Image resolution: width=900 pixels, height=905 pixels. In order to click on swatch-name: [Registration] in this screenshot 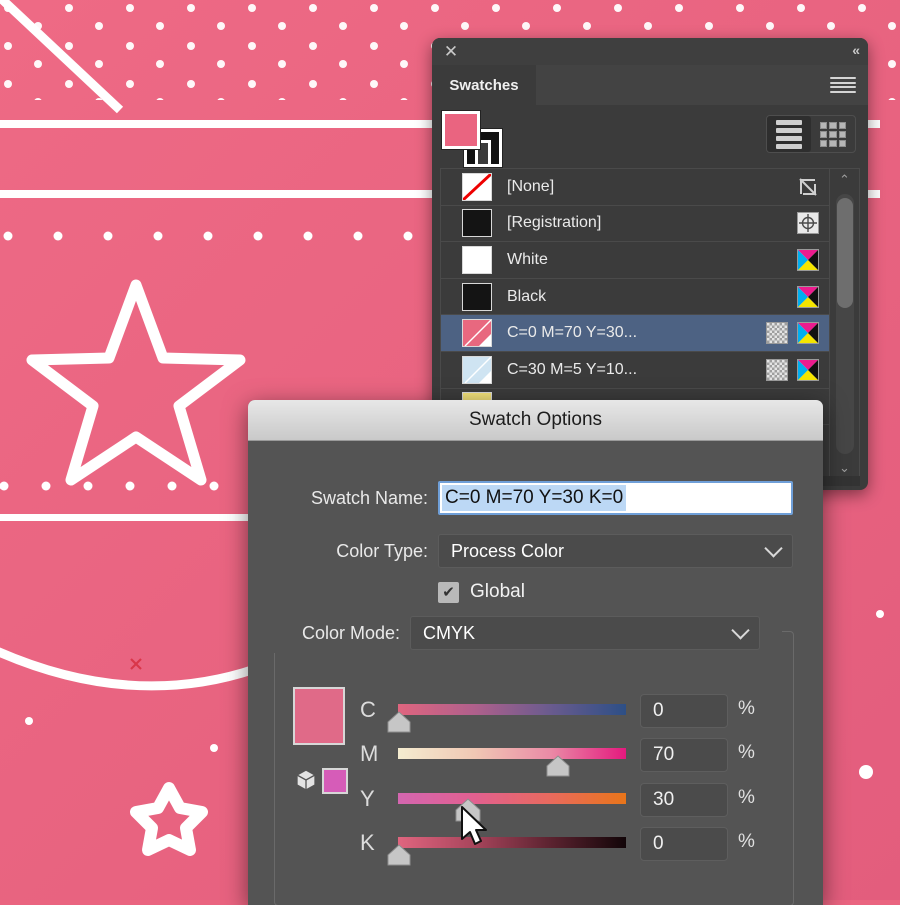, I will do `click(554, 223)`.